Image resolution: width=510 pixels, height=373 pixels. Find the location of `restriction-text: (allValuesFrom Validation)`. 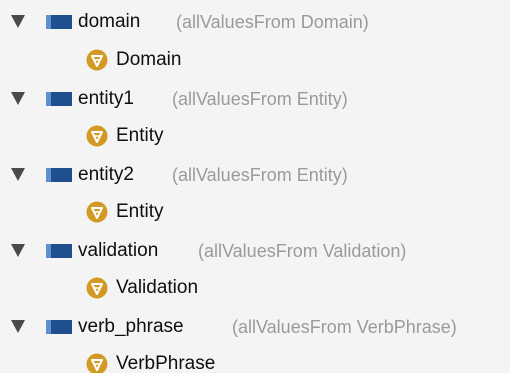

restriction-text: (allValuesFrom Validation) is located at coordinates (302, 251).